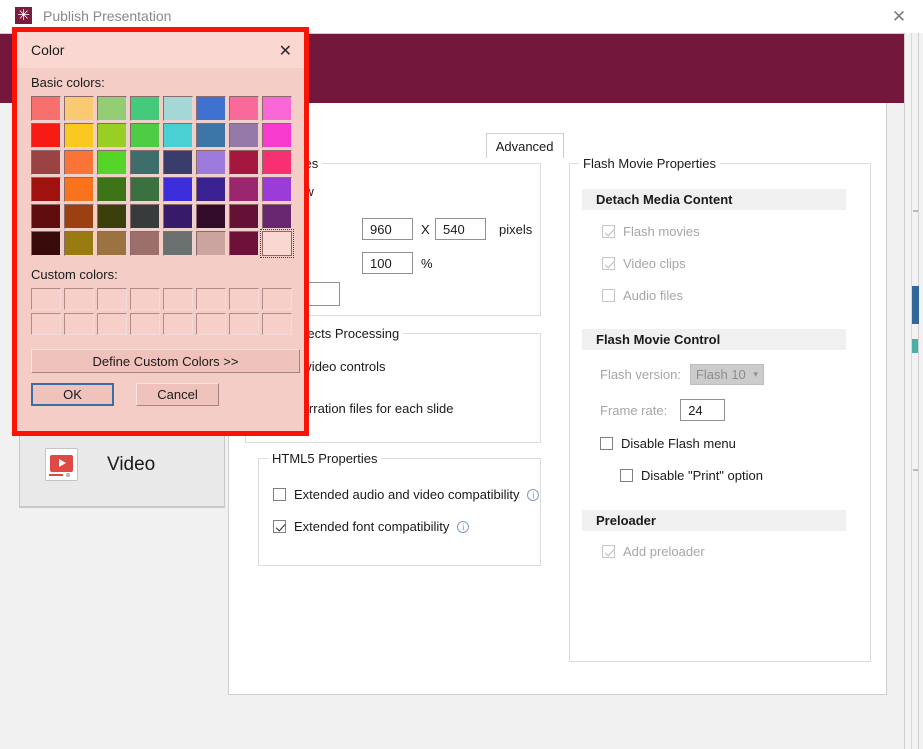 Image resolution: width=923 pixels, height=749 pixels. Describe the element at coordinates (427, 263) in the screenshot. I see `percent-label: %` at that location.